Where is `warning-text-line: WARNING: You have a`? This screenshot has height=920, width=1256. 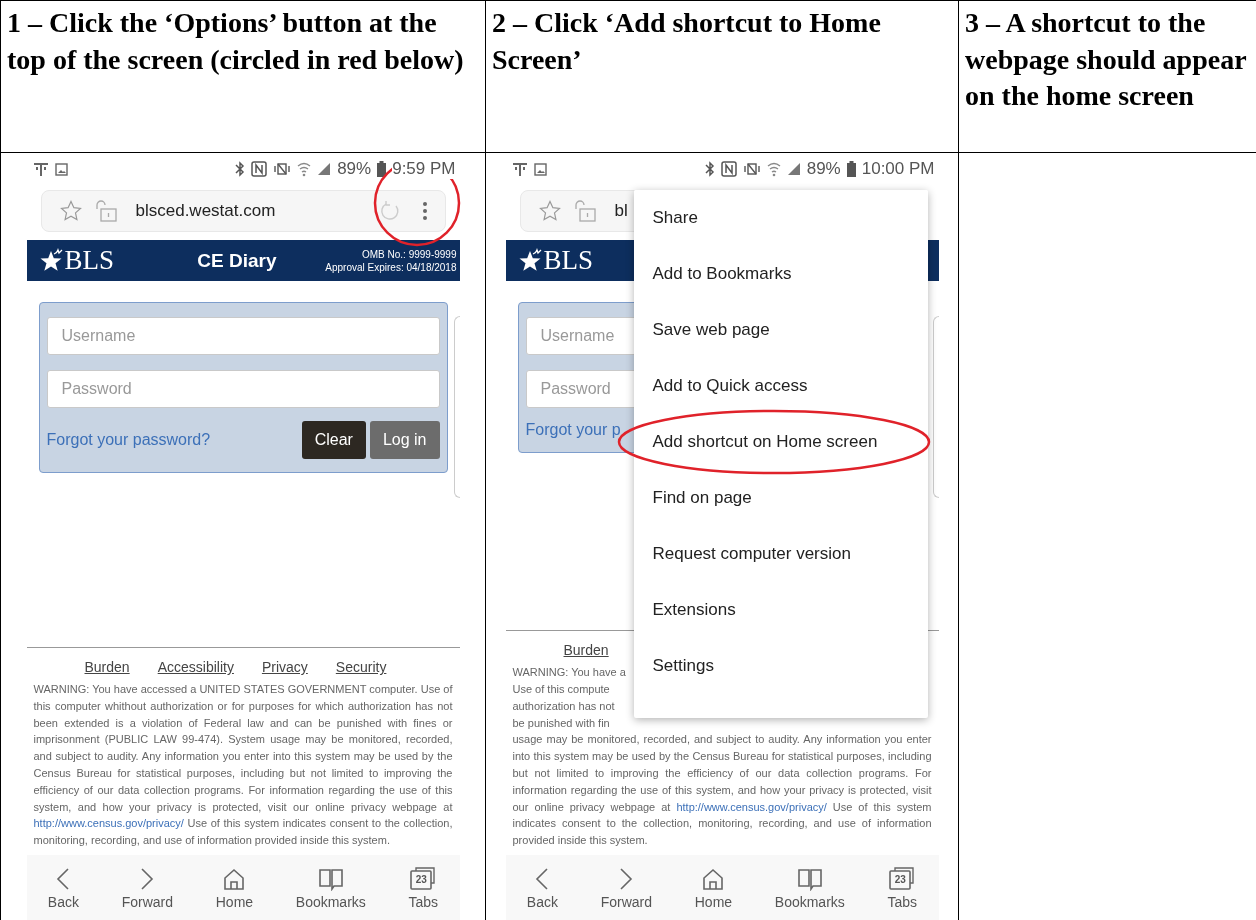
warning-text-line: WARNING: You have a is located at coordinates (569, 673).